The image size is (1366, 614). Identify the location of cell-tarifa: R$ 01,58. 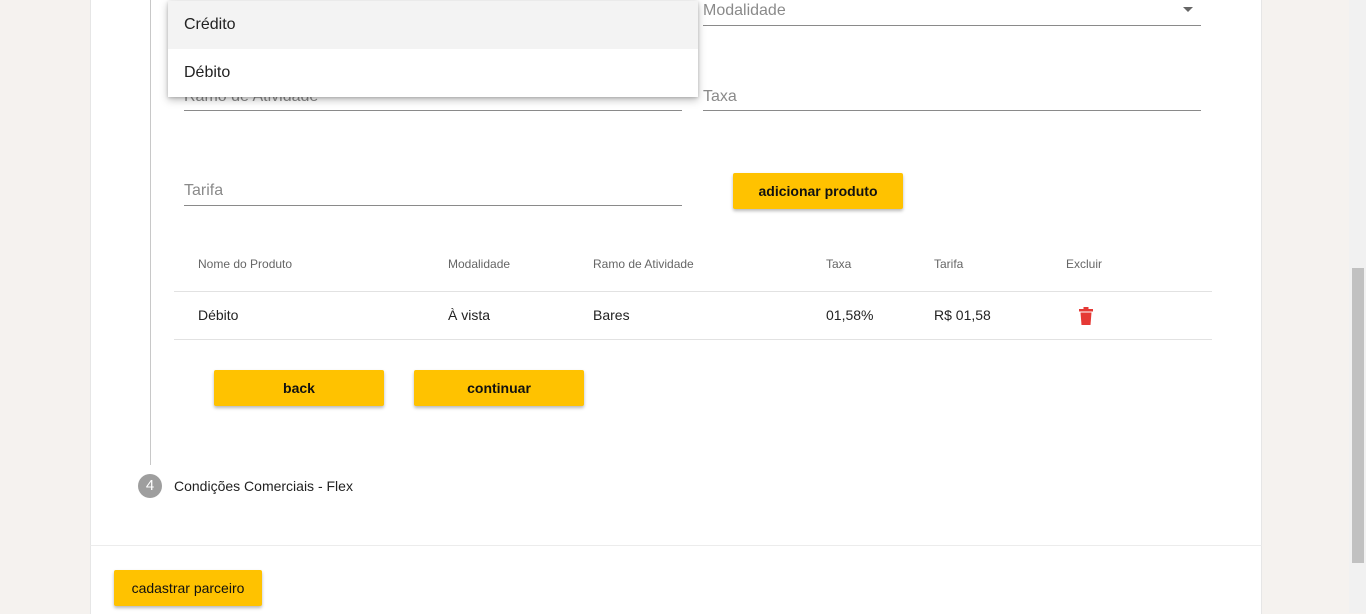
(962, 315).